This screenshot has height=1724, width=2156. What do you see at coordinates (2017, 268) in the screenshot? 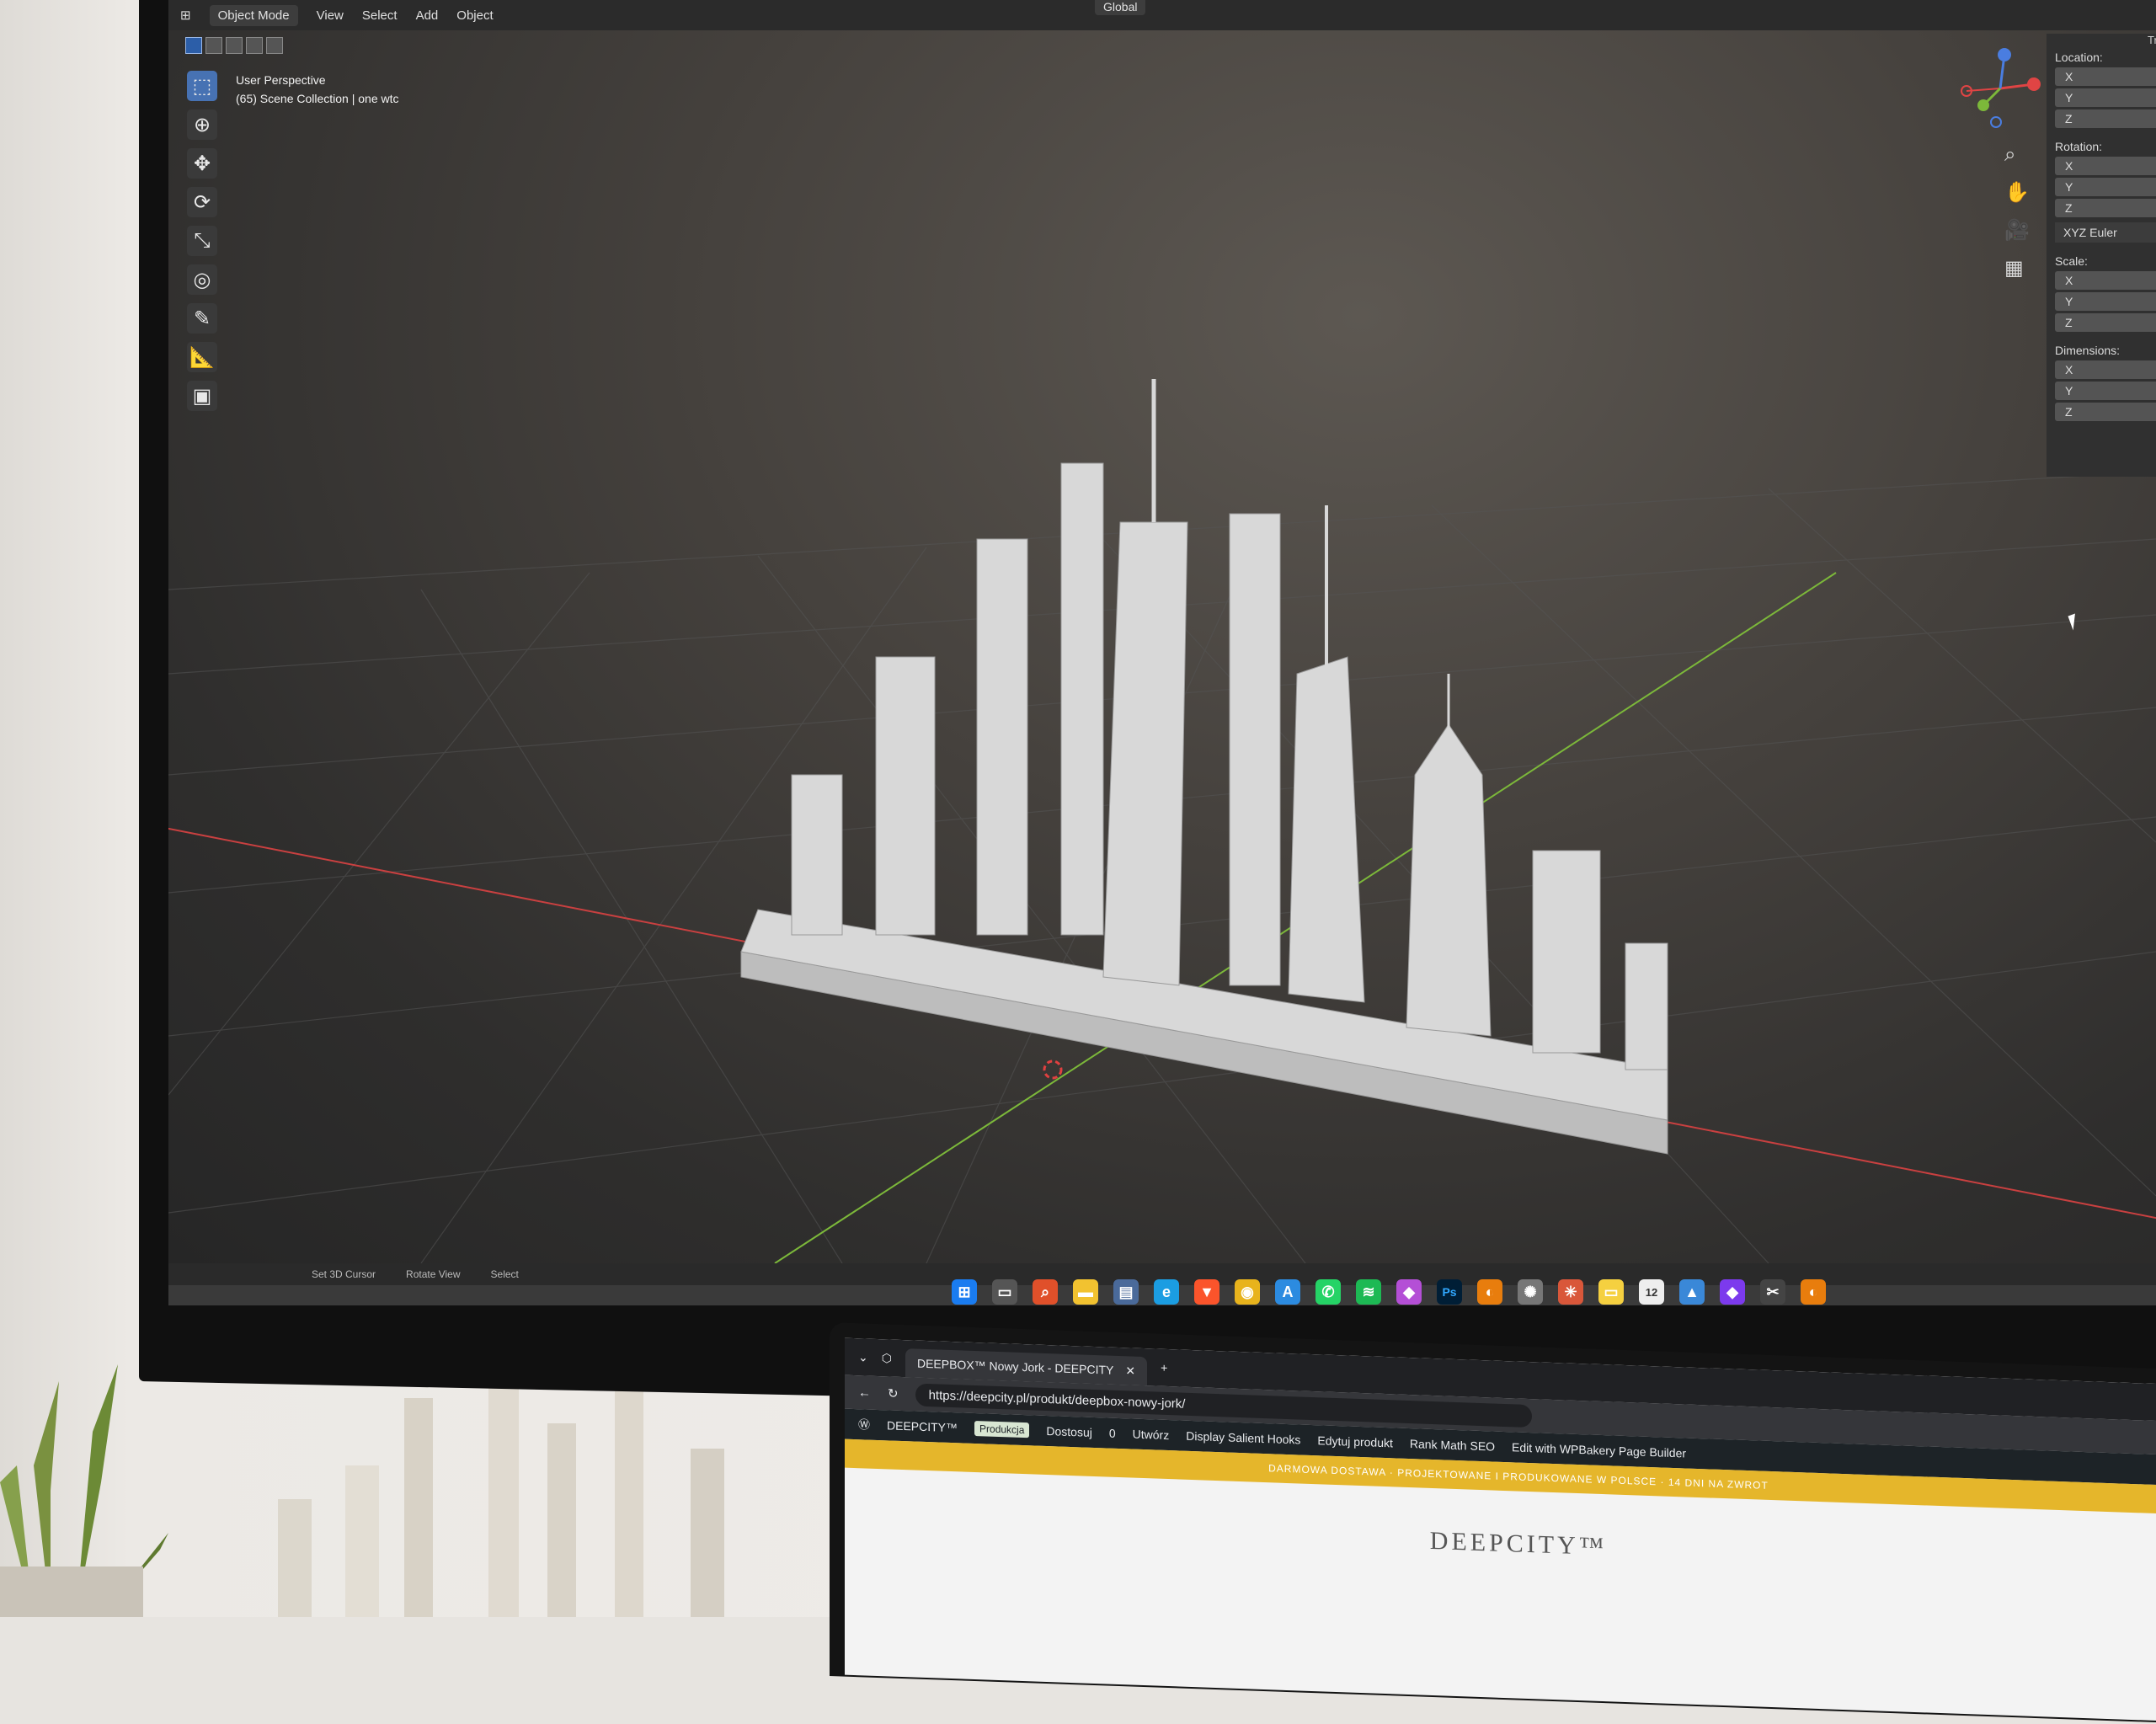
I see `grid-icon: ▦` at bounding box center [2017, 268].